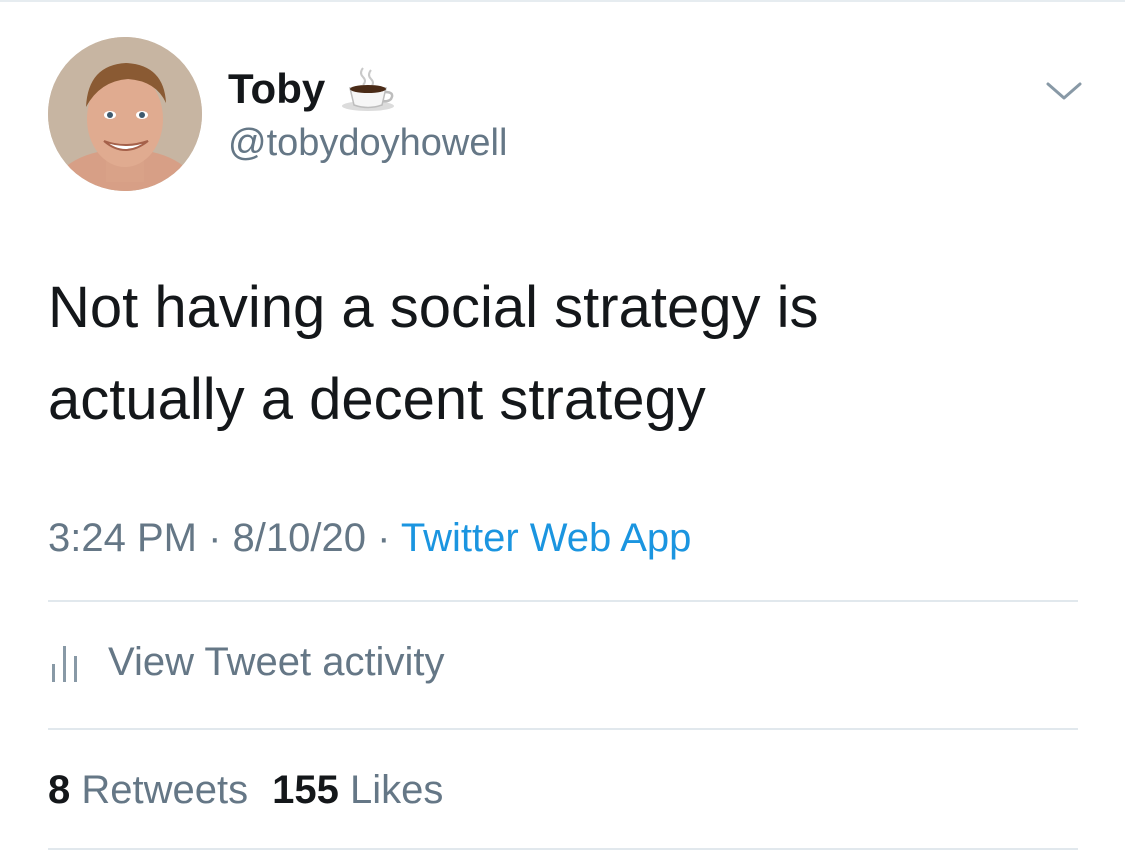 The image size is (1125, 852). I want to click on tweet-text-line-1: Not having a social strategy is, so click(433, 307).